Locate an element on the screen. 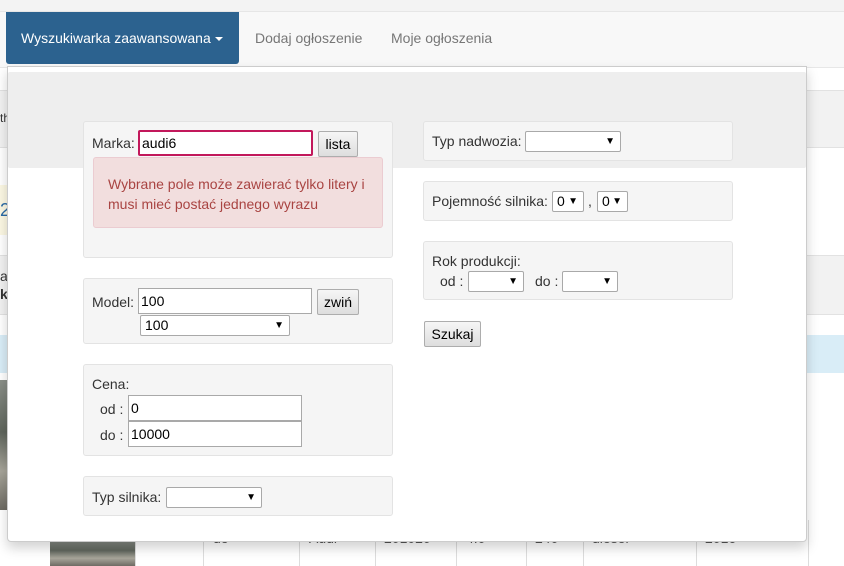 The image size is (844, 566). marka-label: Marka: is located at coordinates (113, 143).